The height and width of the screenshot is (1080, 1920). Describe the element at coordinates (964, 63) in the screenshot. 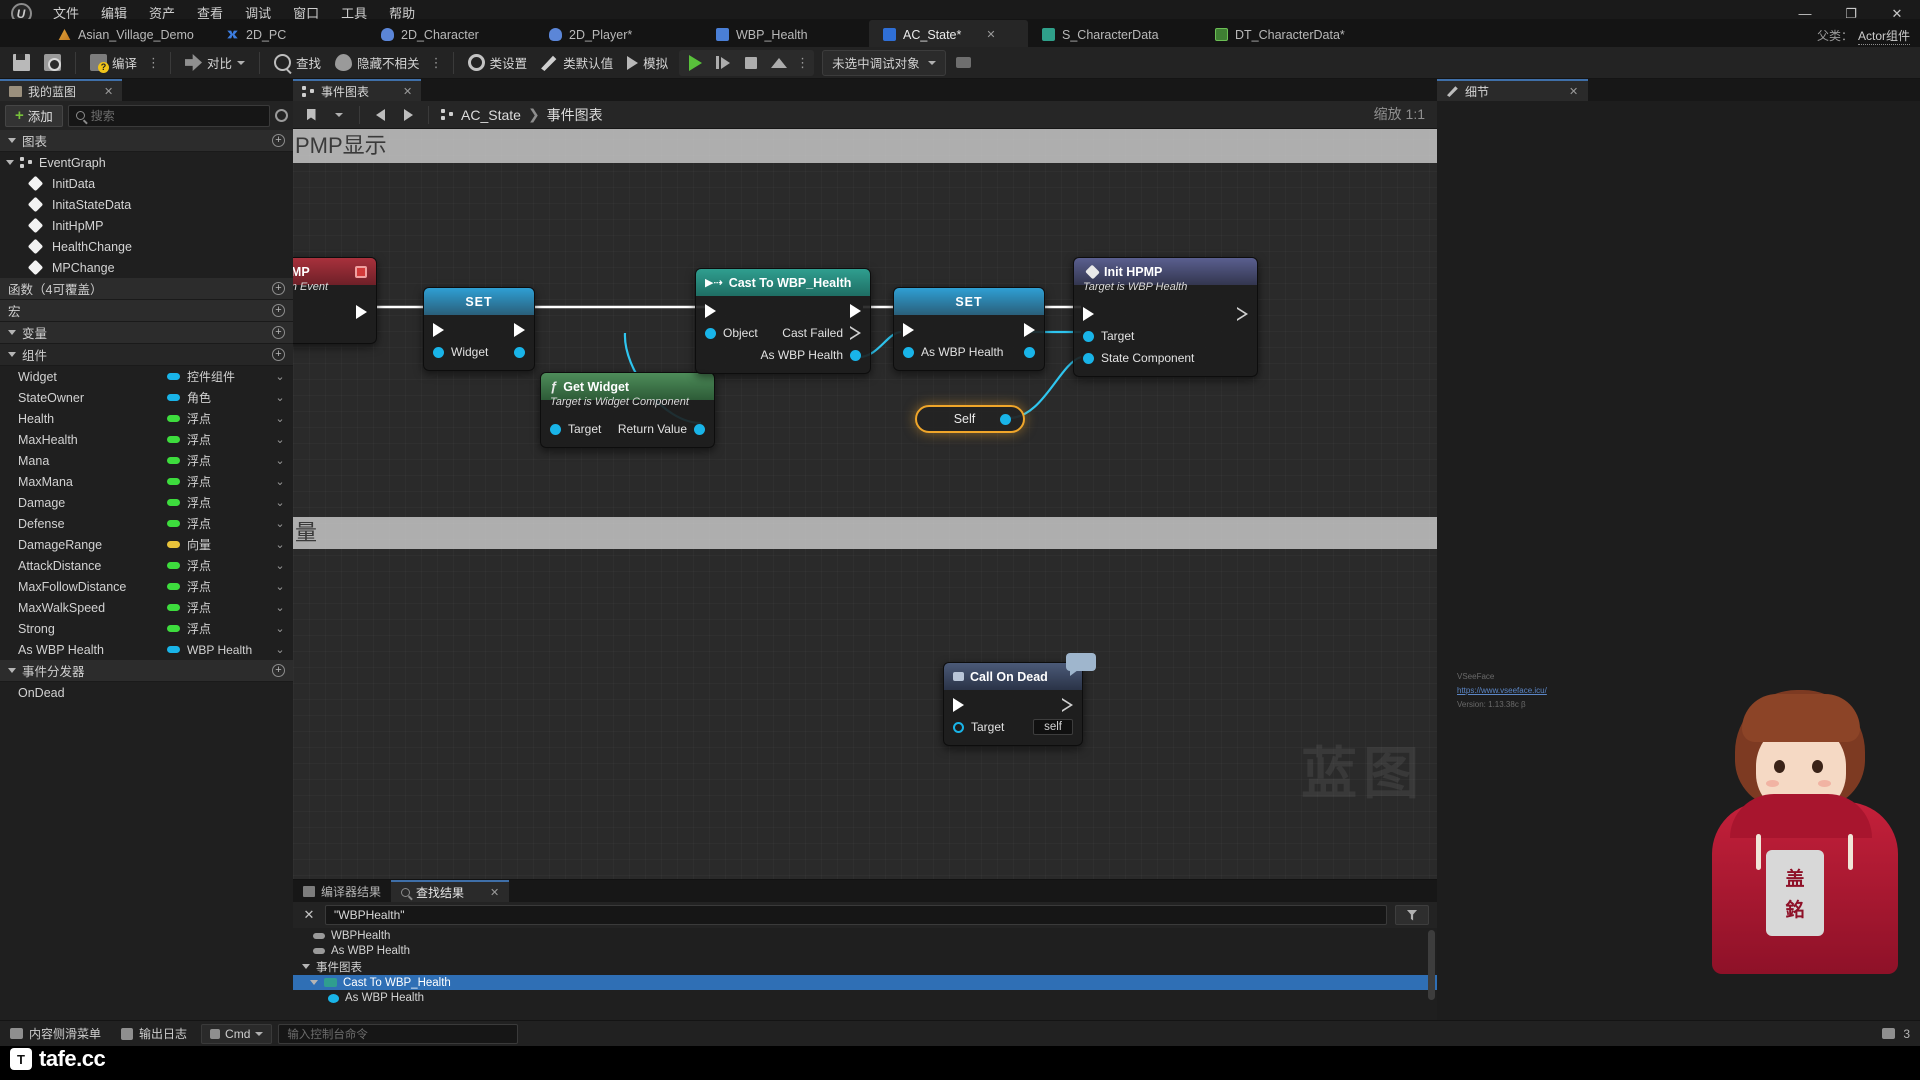

I see `shortcut-keys-button` at that location.